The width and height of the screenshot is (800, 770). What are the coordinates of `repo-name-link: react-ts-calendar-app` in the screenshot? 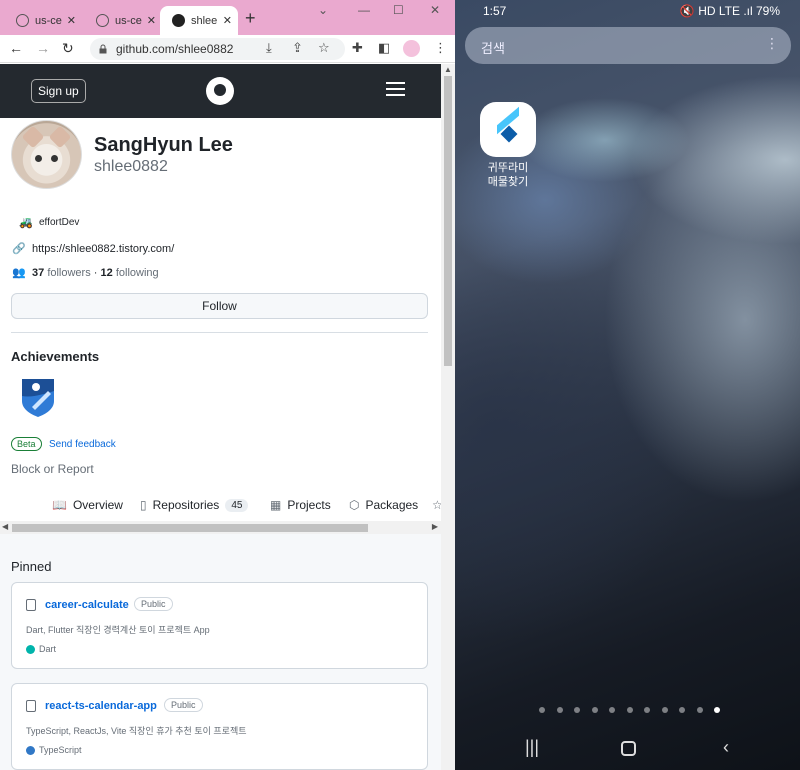 It's located at (101, 706).